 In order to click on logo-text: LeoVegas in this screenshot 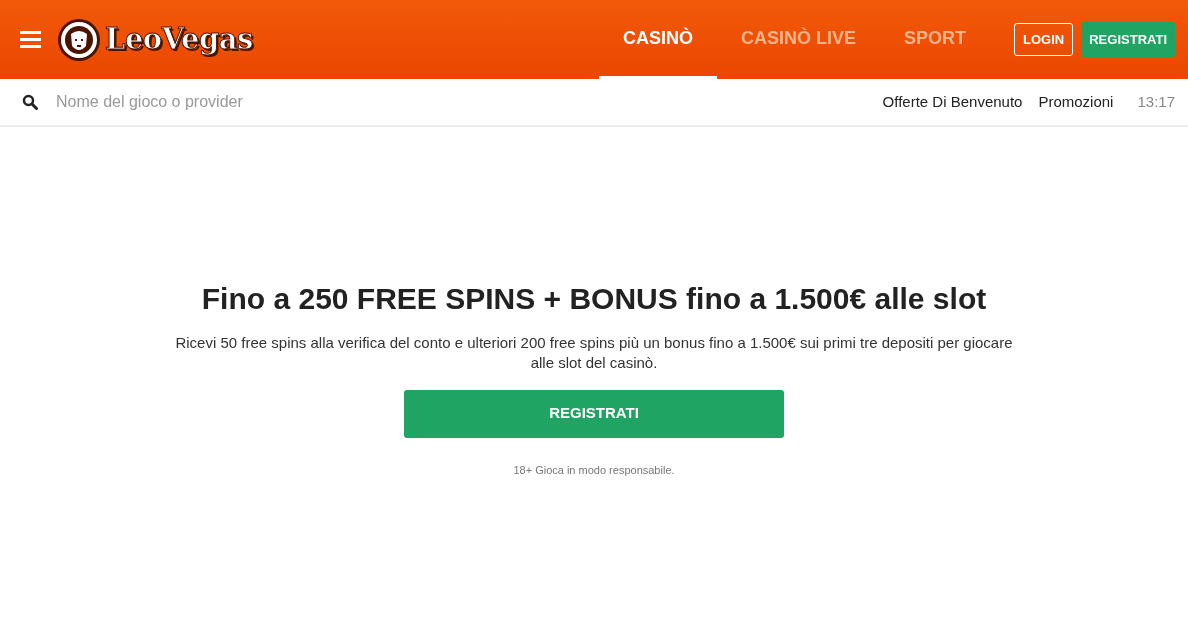, I will do `click(179, 39)`.